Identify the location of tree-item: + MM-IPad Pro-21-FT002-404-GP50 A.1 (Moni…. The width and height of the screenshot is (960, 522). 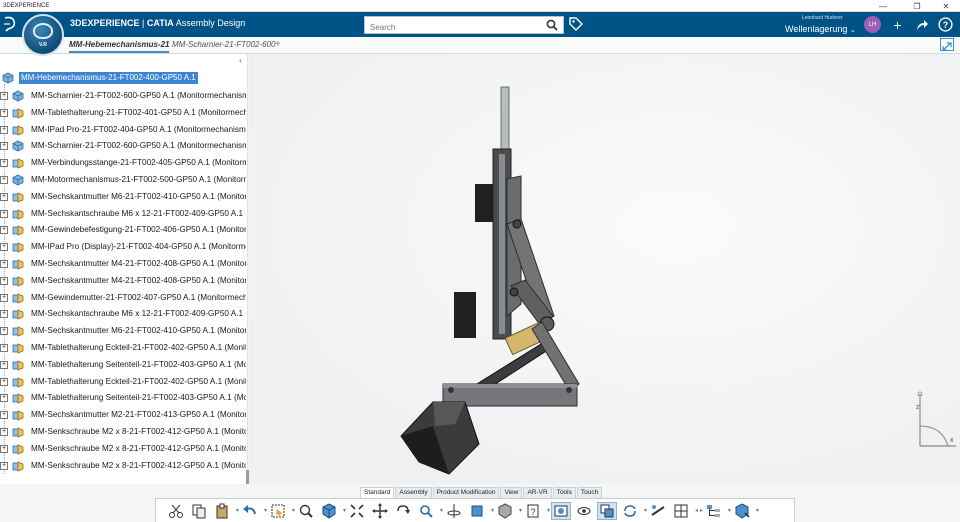
(123, 131).